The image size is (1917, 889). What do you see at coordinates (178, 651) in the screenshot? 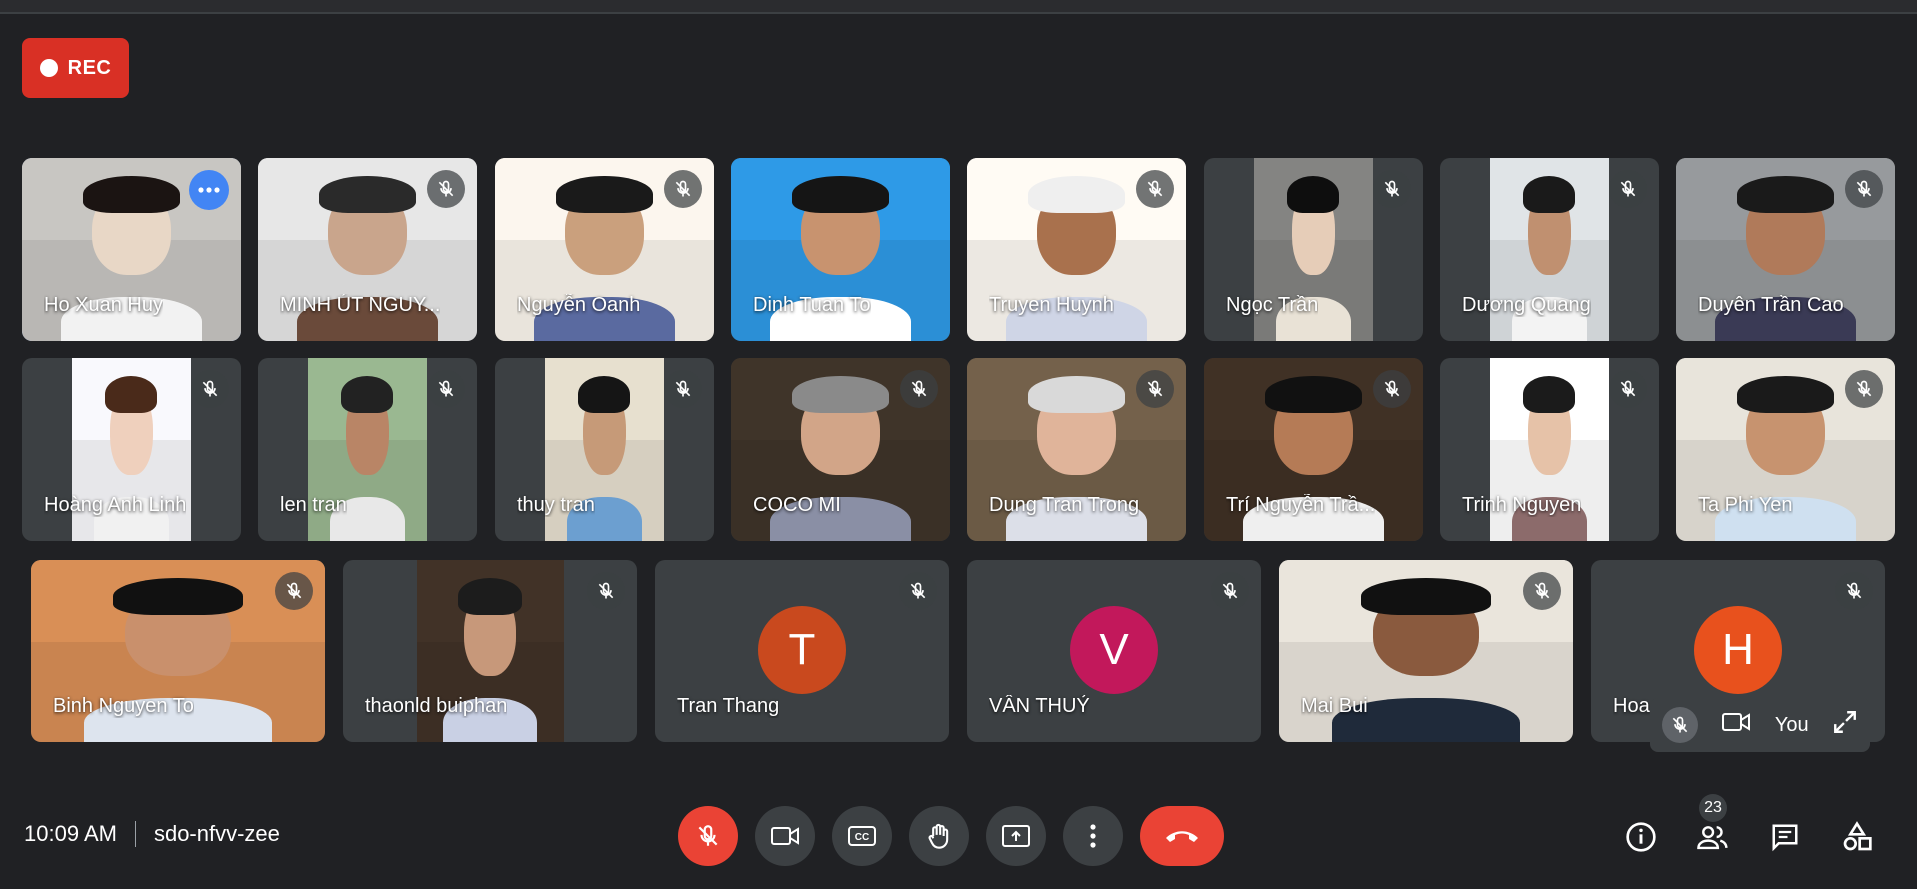
I see `participant-tile: Binh Nguyen To` at bounding box center [178, 651].